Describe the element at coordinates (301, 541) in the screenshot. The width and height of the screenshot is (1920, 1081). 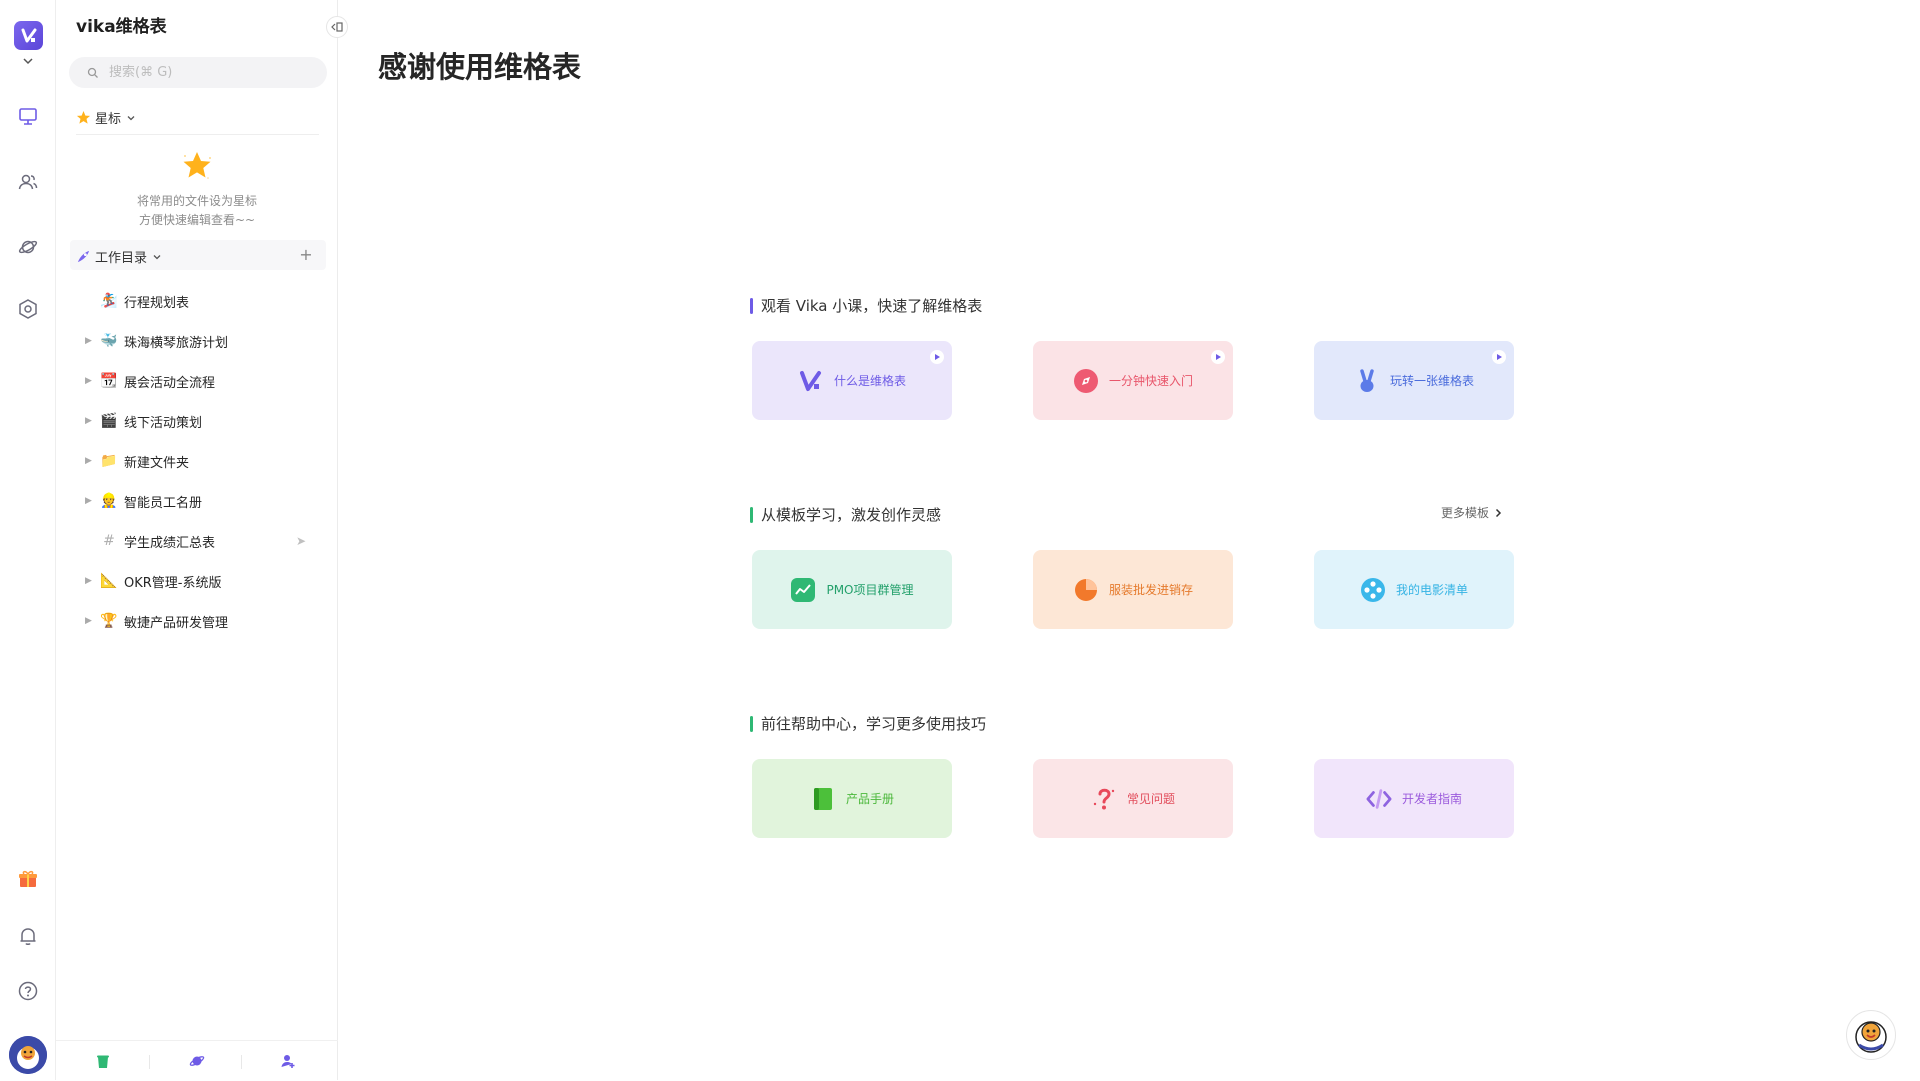
I see `share-icon: ➤` at that location.